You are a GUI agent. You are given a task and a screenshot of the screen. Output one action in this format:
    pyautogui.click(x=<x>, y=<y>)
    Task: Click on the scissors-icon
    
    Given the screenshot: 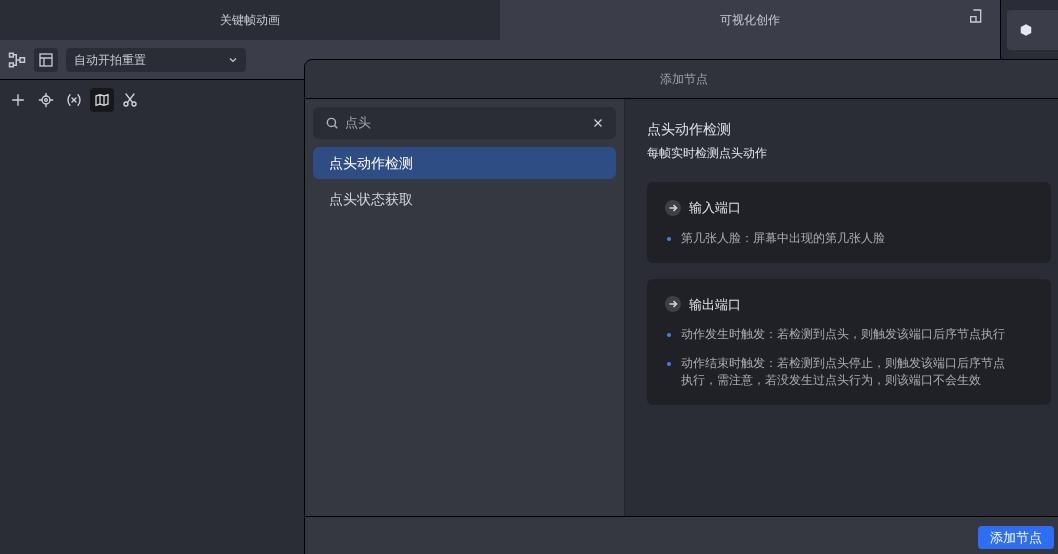 What is the action you would take?
    pyautogui.click(x=130, y=100)
    